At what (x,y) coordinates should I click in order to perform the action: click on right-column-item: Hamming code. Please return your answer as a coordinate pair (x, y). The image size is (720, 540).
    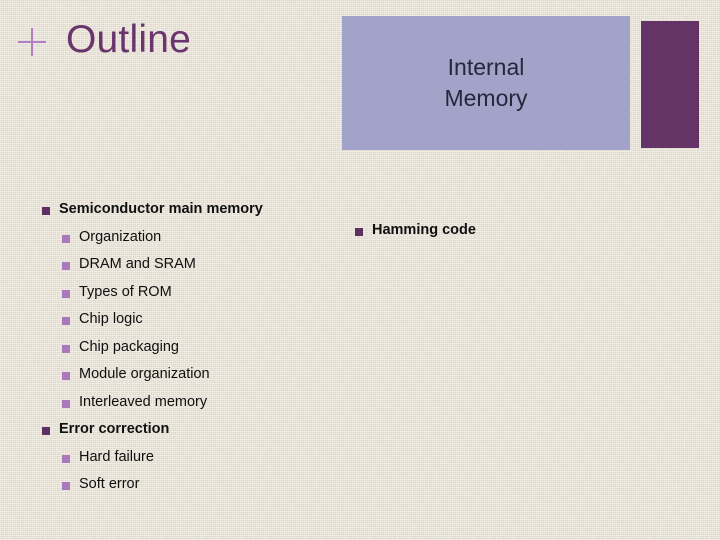
    Looking at the image, I should click on (480, 235).